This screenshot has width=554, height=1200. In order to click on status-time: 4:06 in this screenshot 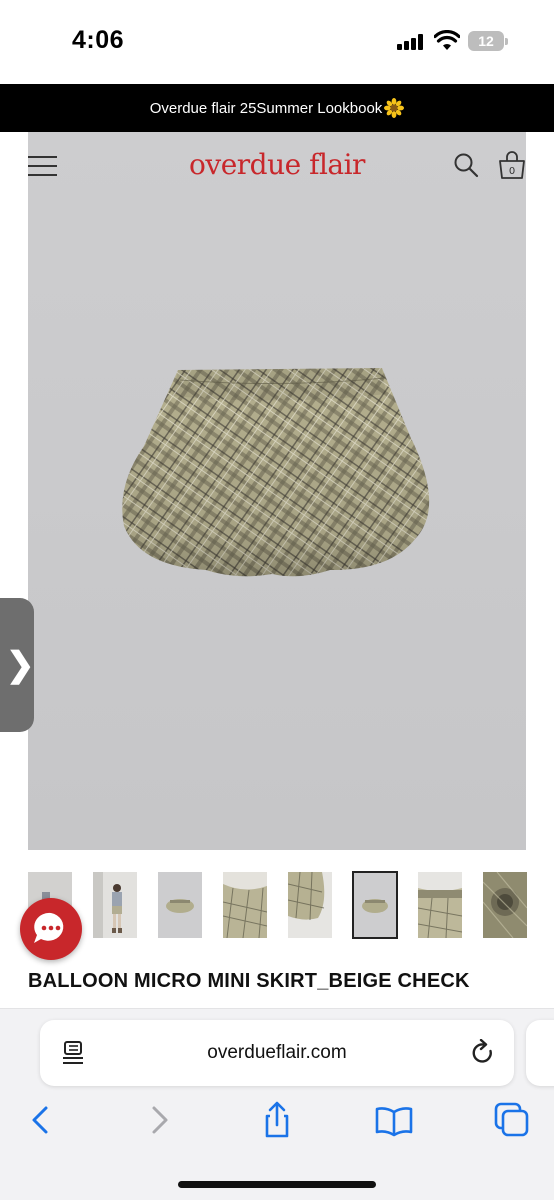, I will do `click(98, 40)`.